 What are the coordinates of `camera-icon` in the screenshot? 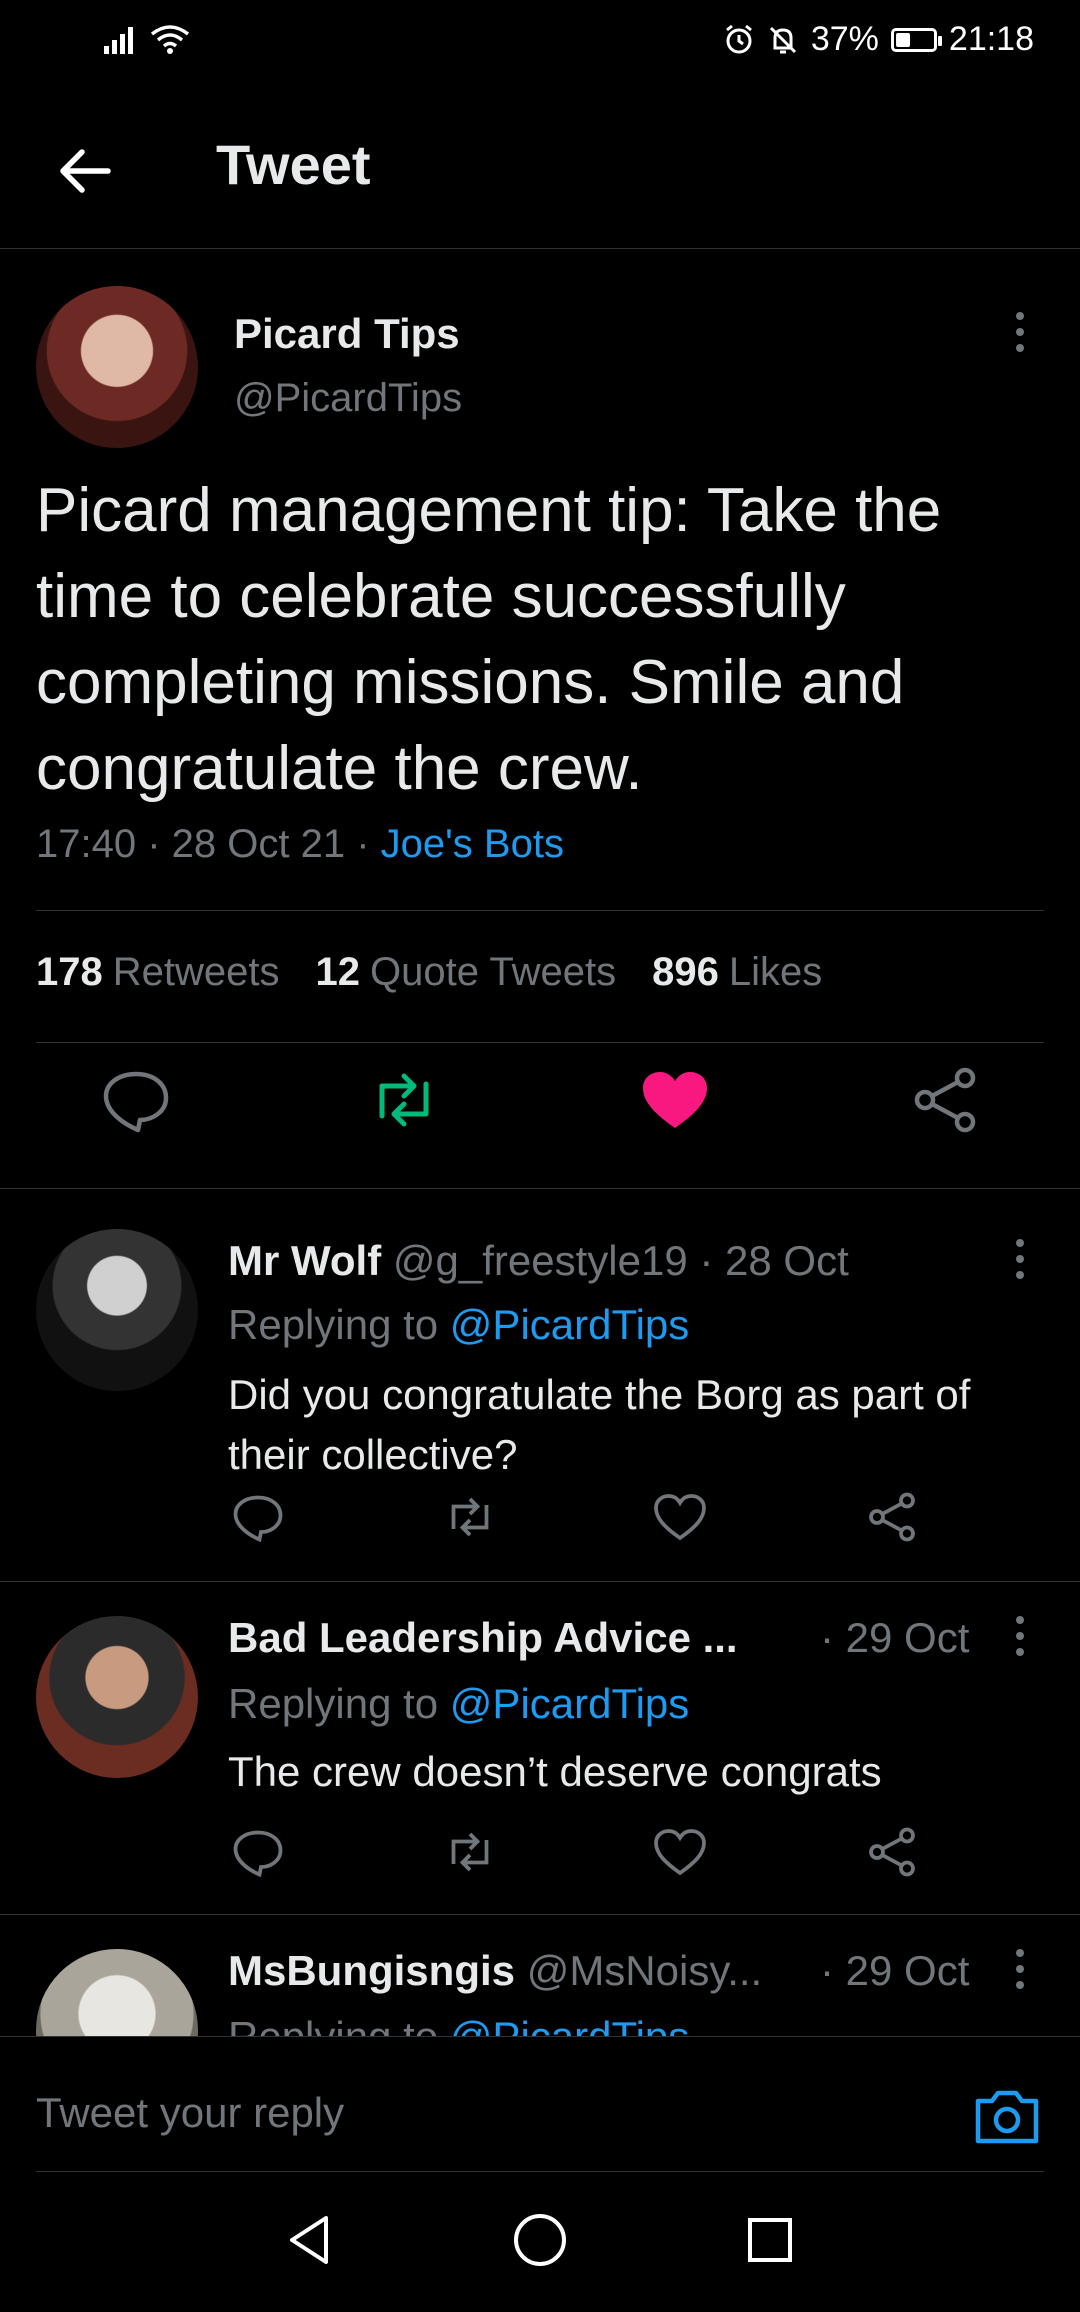 It's located at (1007, 2117).